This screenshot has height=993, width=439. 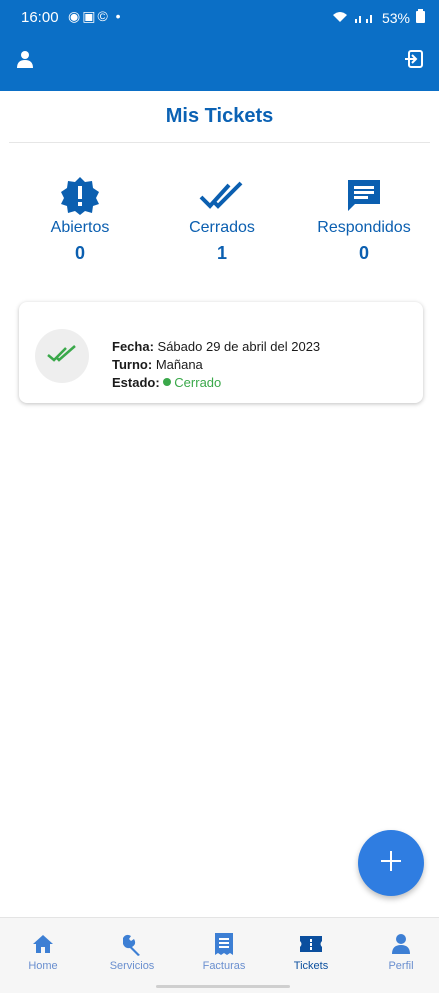 I want to click on nav-item-servicios: Servicios, so click(x=132, y=952).